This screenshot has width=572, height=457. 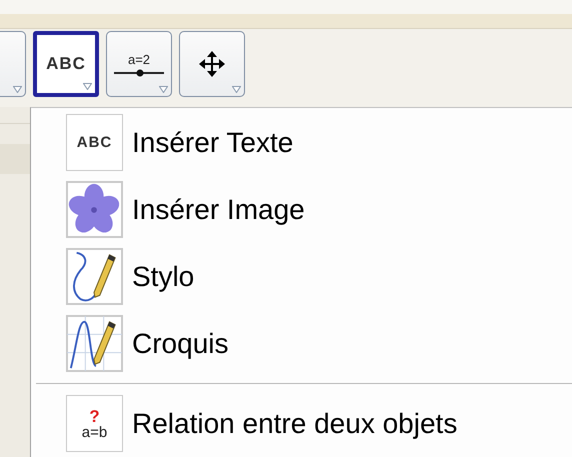 What do you see at coordinates (66, 64) in the screenshot?
I see `text-tool-button: ABC` at bounding box center [66, 64].